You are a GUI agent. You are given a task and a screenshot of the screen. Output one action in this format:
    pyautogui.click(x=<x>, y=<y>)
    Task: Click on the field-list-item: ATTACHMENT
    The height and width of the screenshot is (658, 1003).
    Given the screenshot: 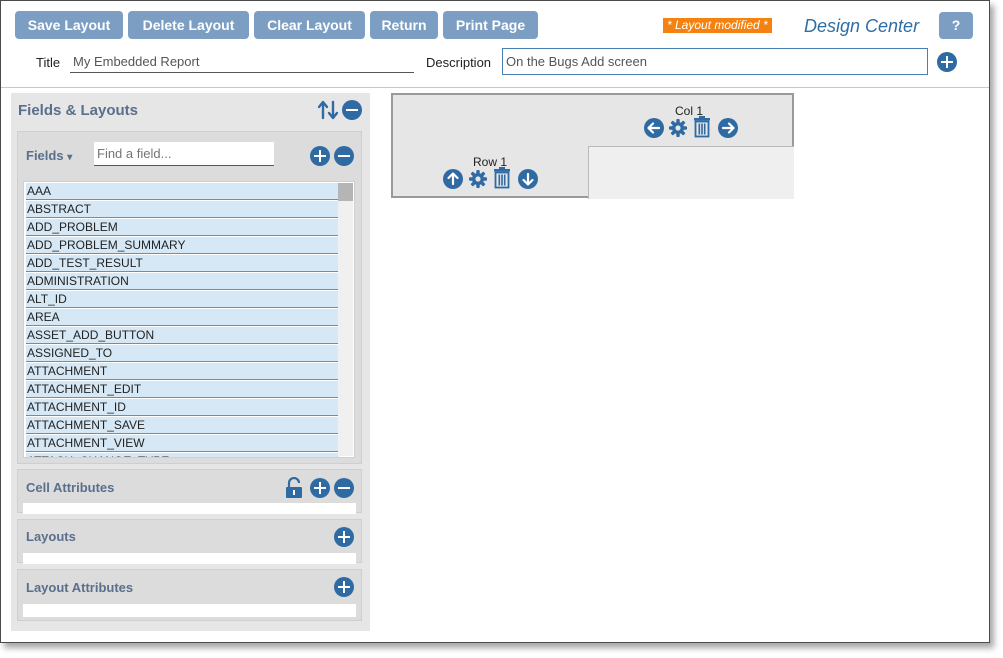 What is the action you would take?
    pyautogui.click(x=182, y=371)
    